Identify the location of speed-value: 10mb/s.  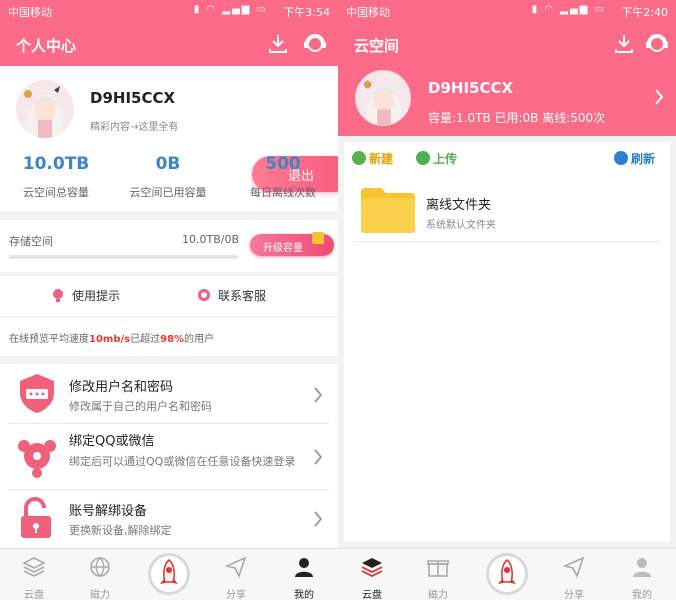
(110, 339).